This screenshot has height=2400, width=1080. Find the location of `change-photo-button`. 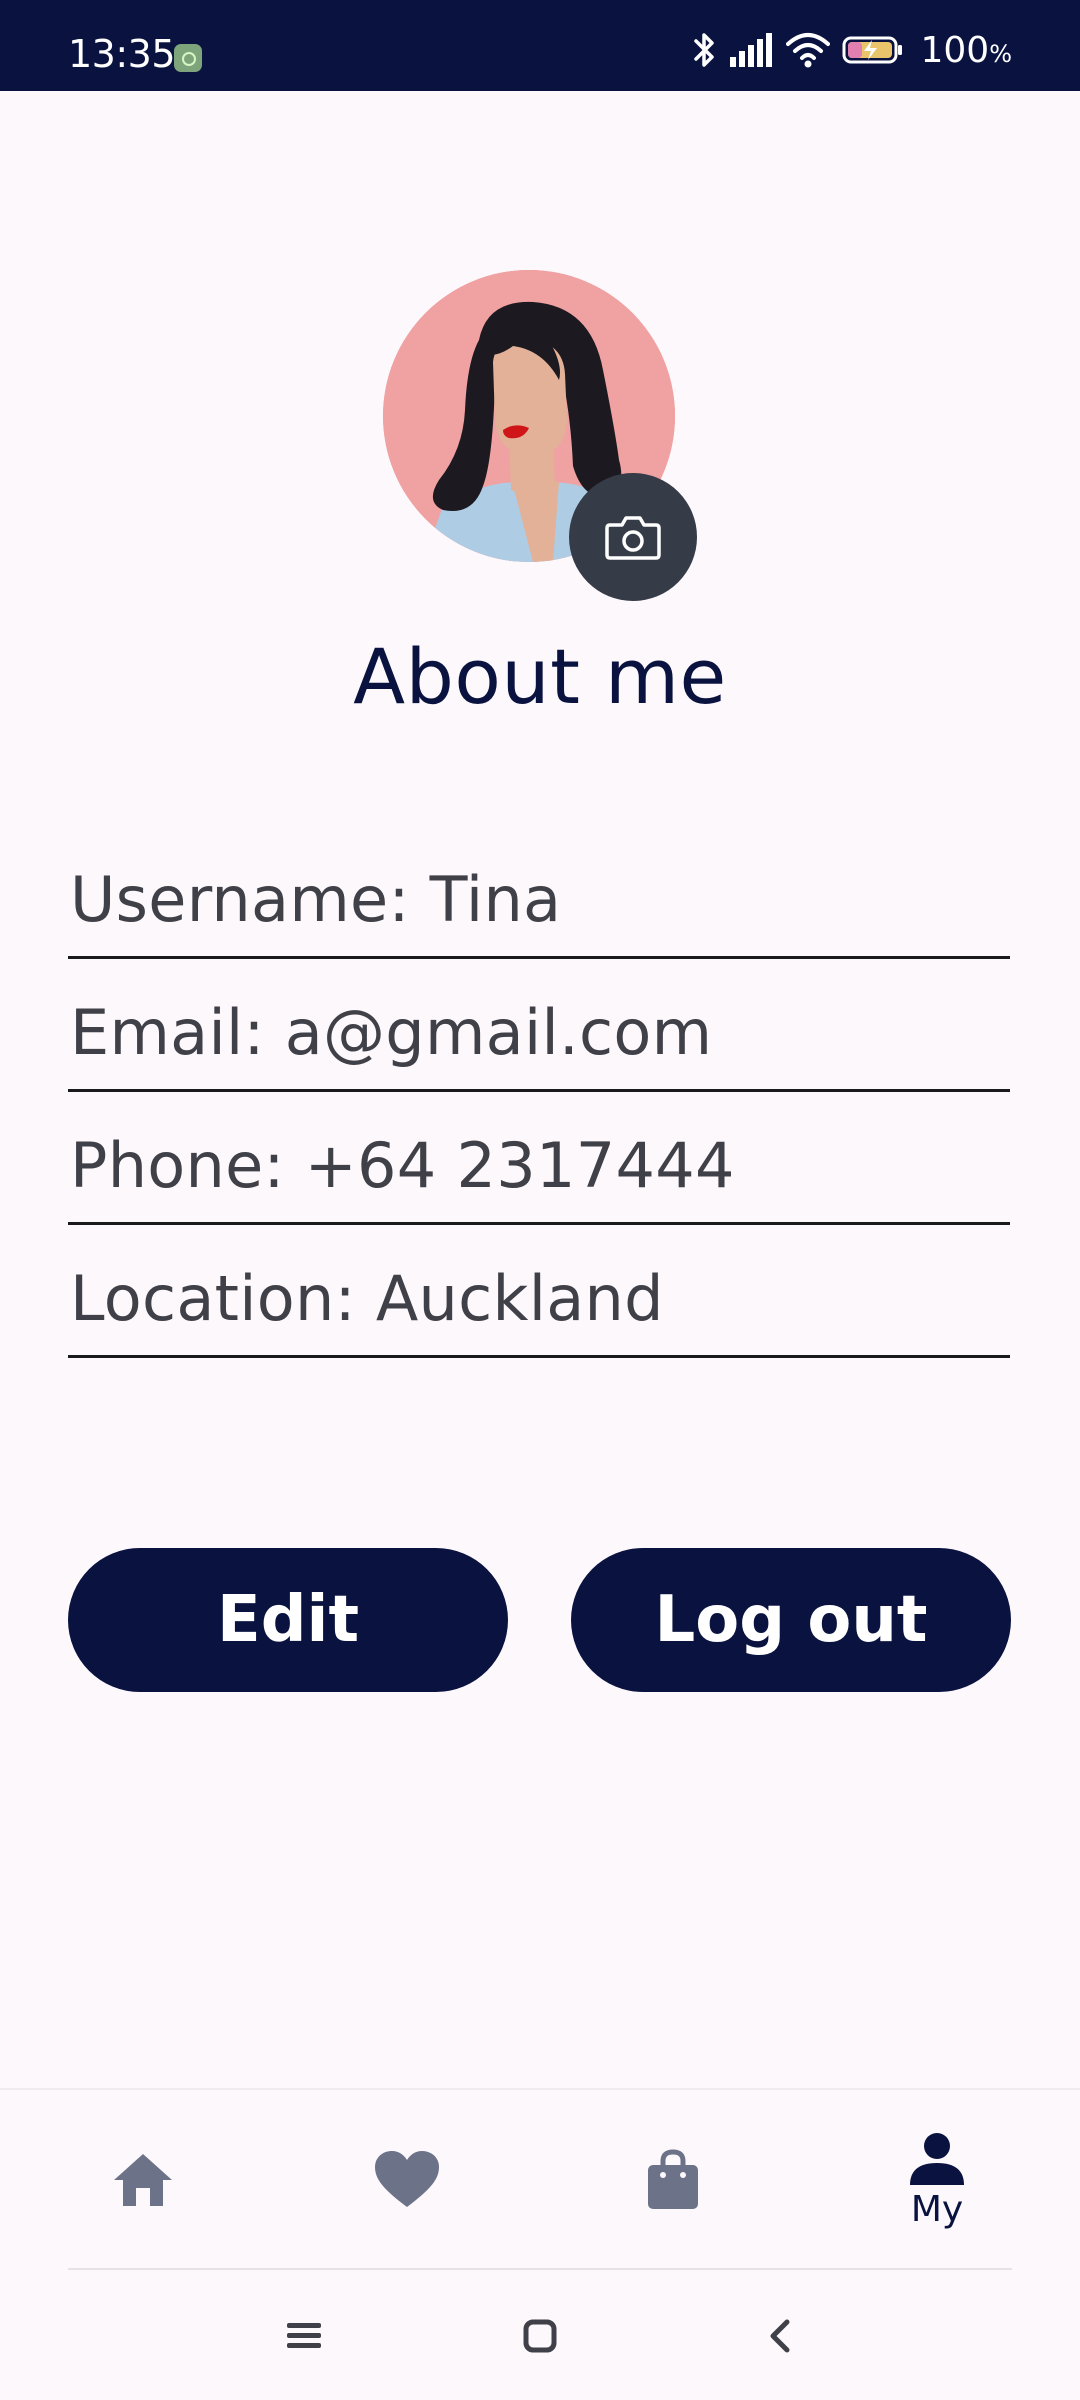

change-photo-button is located at coordinates (633, 537).